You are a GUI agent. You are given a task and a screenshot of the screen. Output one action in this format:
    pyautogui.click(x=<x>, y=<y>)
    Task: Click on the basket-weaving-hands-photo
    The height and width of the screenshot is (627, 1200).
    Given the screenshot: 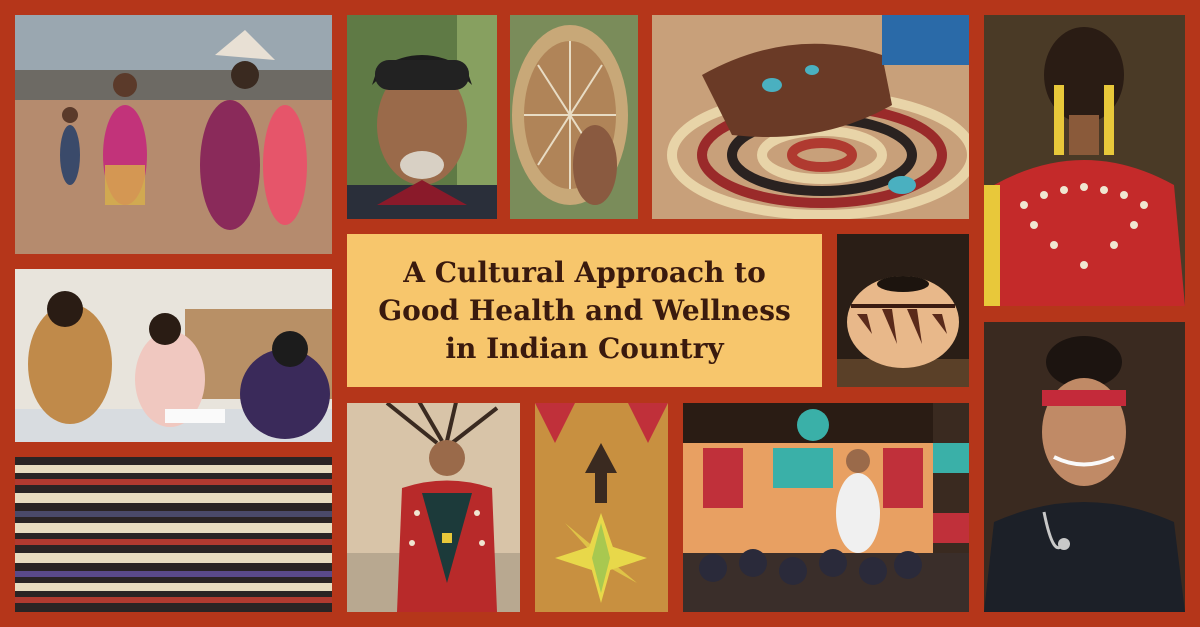 What is the action you would take?
    pyautogui.click(x=810, y=117)
    